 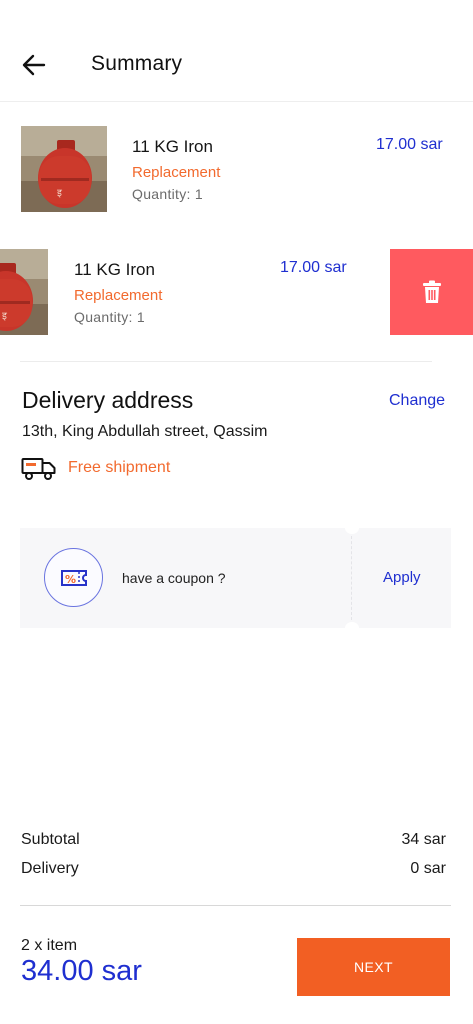 I want to click on back-button, so click(x=34, y=65).